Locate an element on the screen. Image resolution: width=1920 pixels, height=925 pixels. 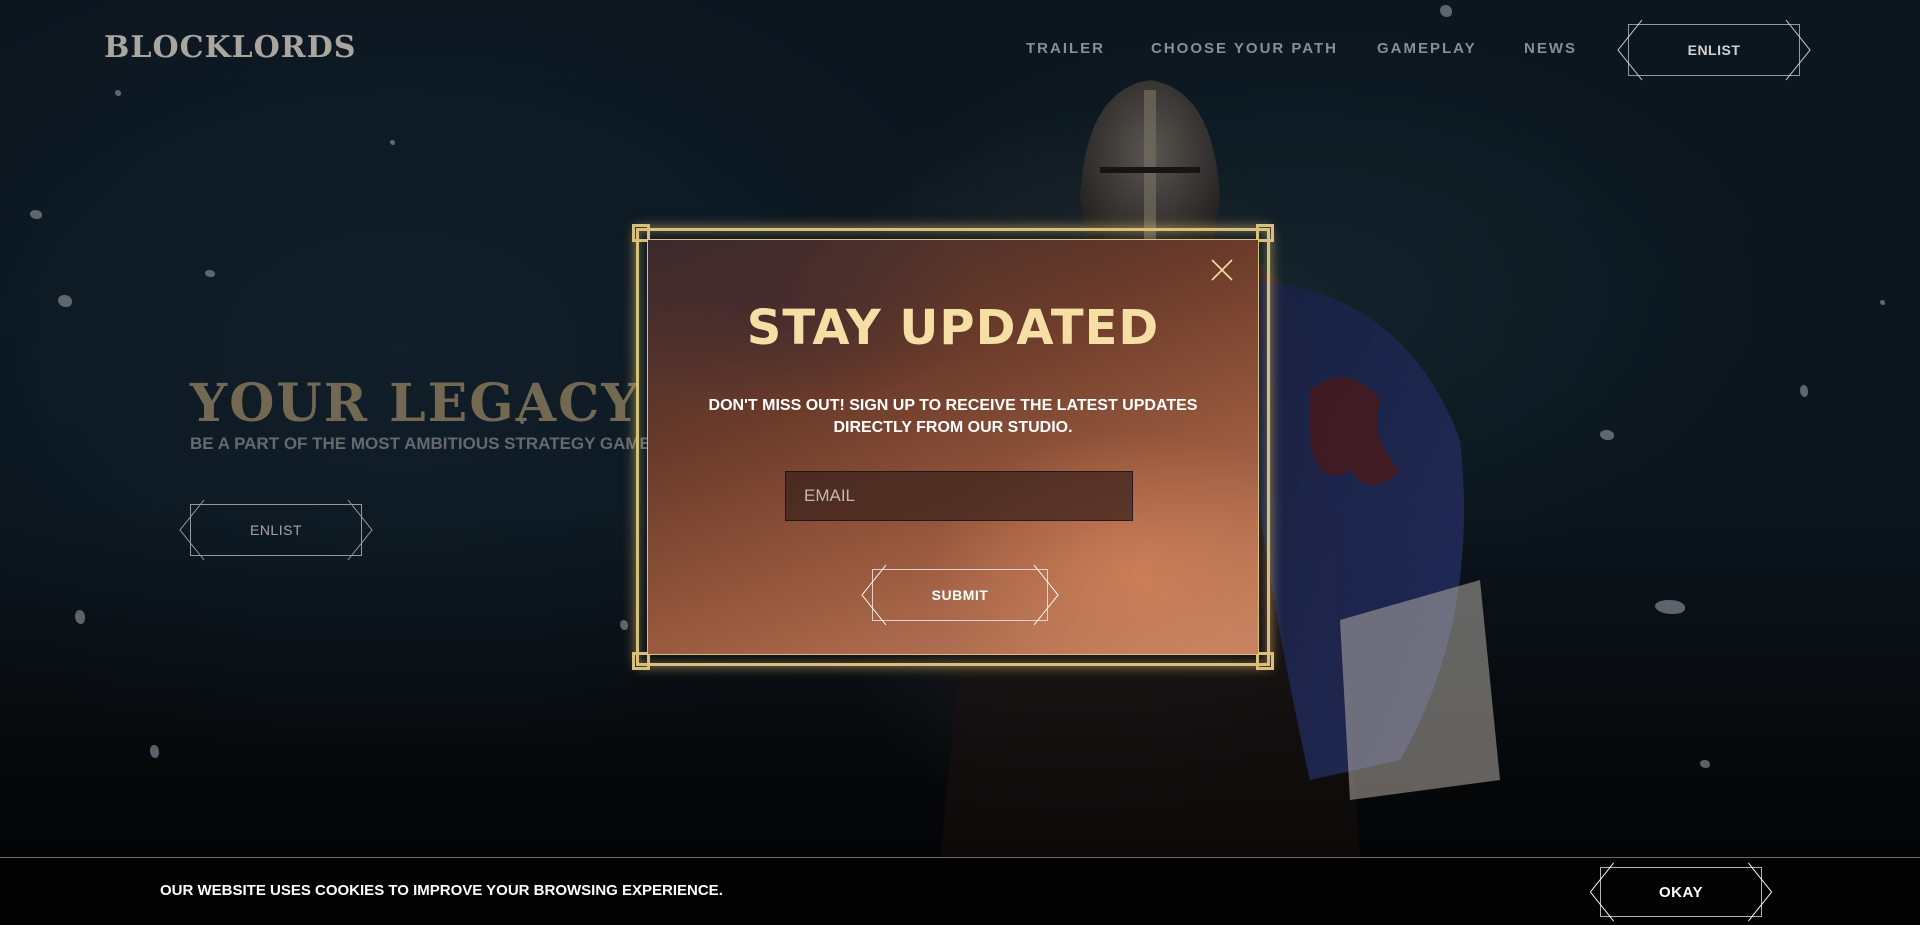
cookie-okay-button: OKAY is located at coordinates (1681, 892).